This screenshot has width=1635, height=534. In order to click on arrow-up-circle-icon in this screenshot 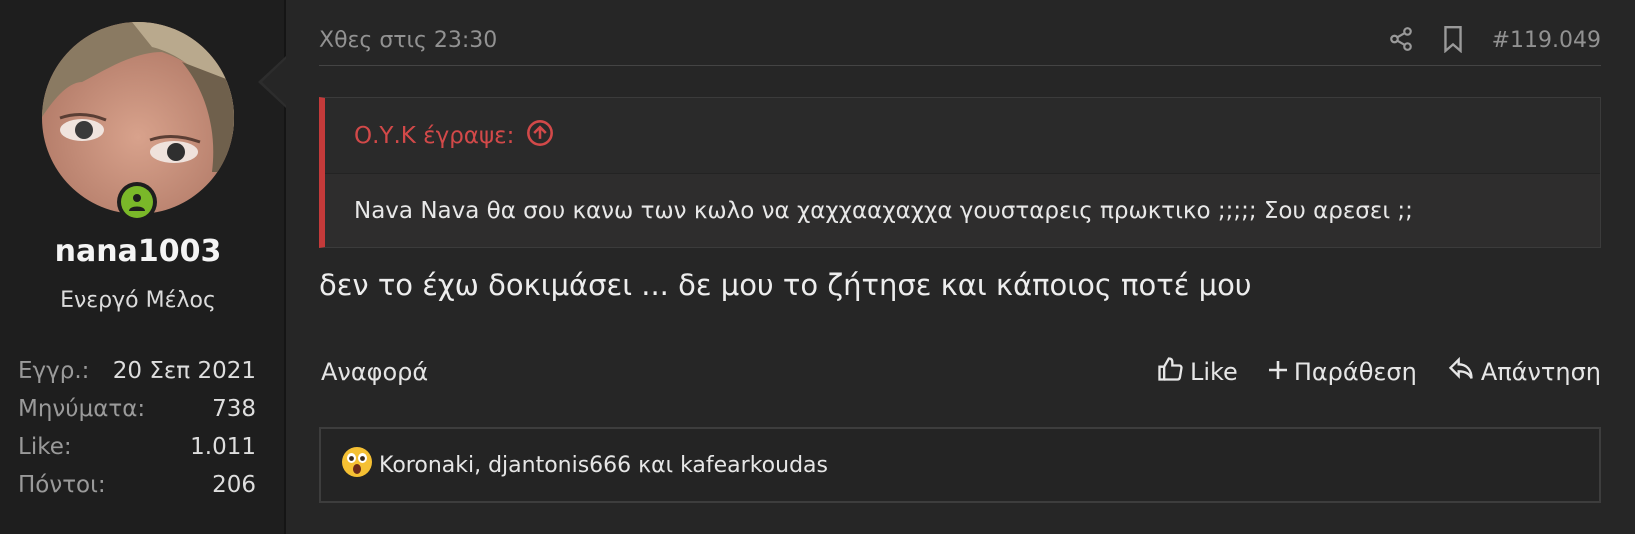, I will do `click(540, 136)`.